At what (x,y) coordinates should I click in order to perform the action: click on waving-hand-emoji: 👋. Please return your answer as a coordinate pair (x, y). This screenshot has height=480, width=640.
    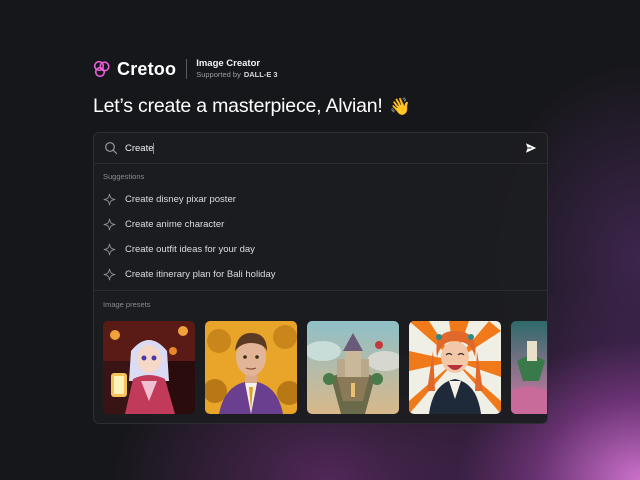
    Looking at the image, I should click on (400, 106).